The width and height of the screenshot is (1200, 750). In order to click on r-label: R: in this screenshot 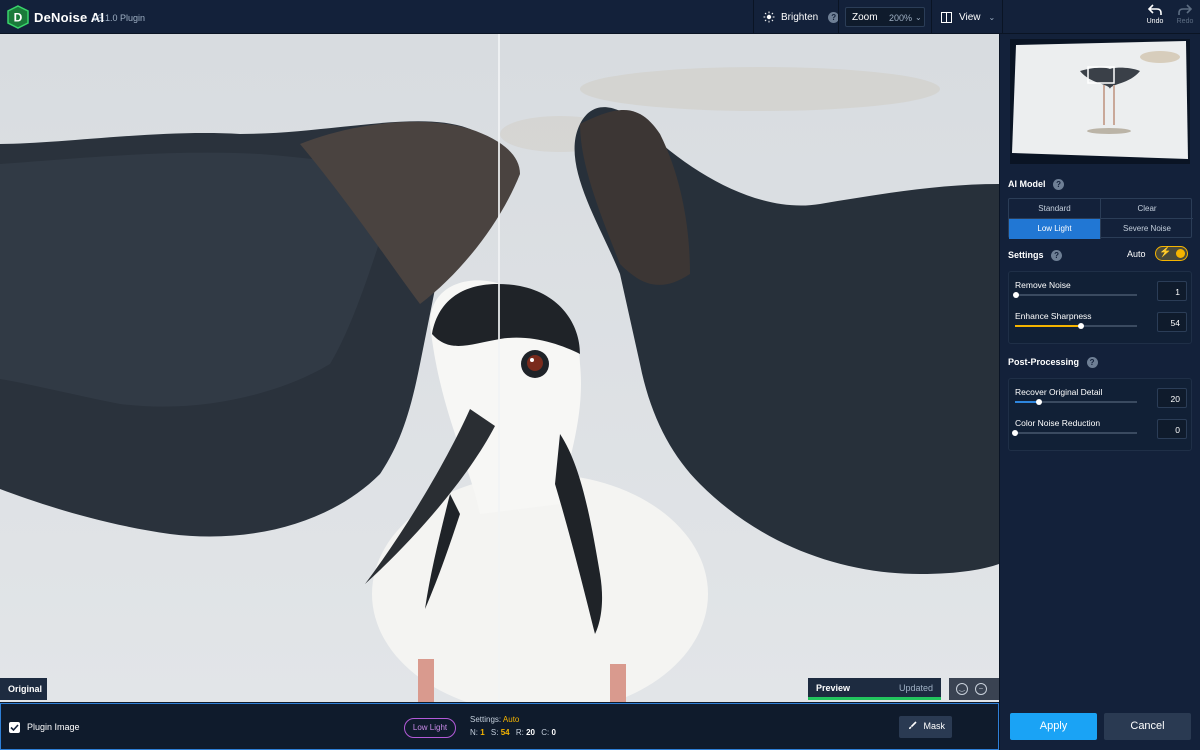, I will do `click(519, 732)`.